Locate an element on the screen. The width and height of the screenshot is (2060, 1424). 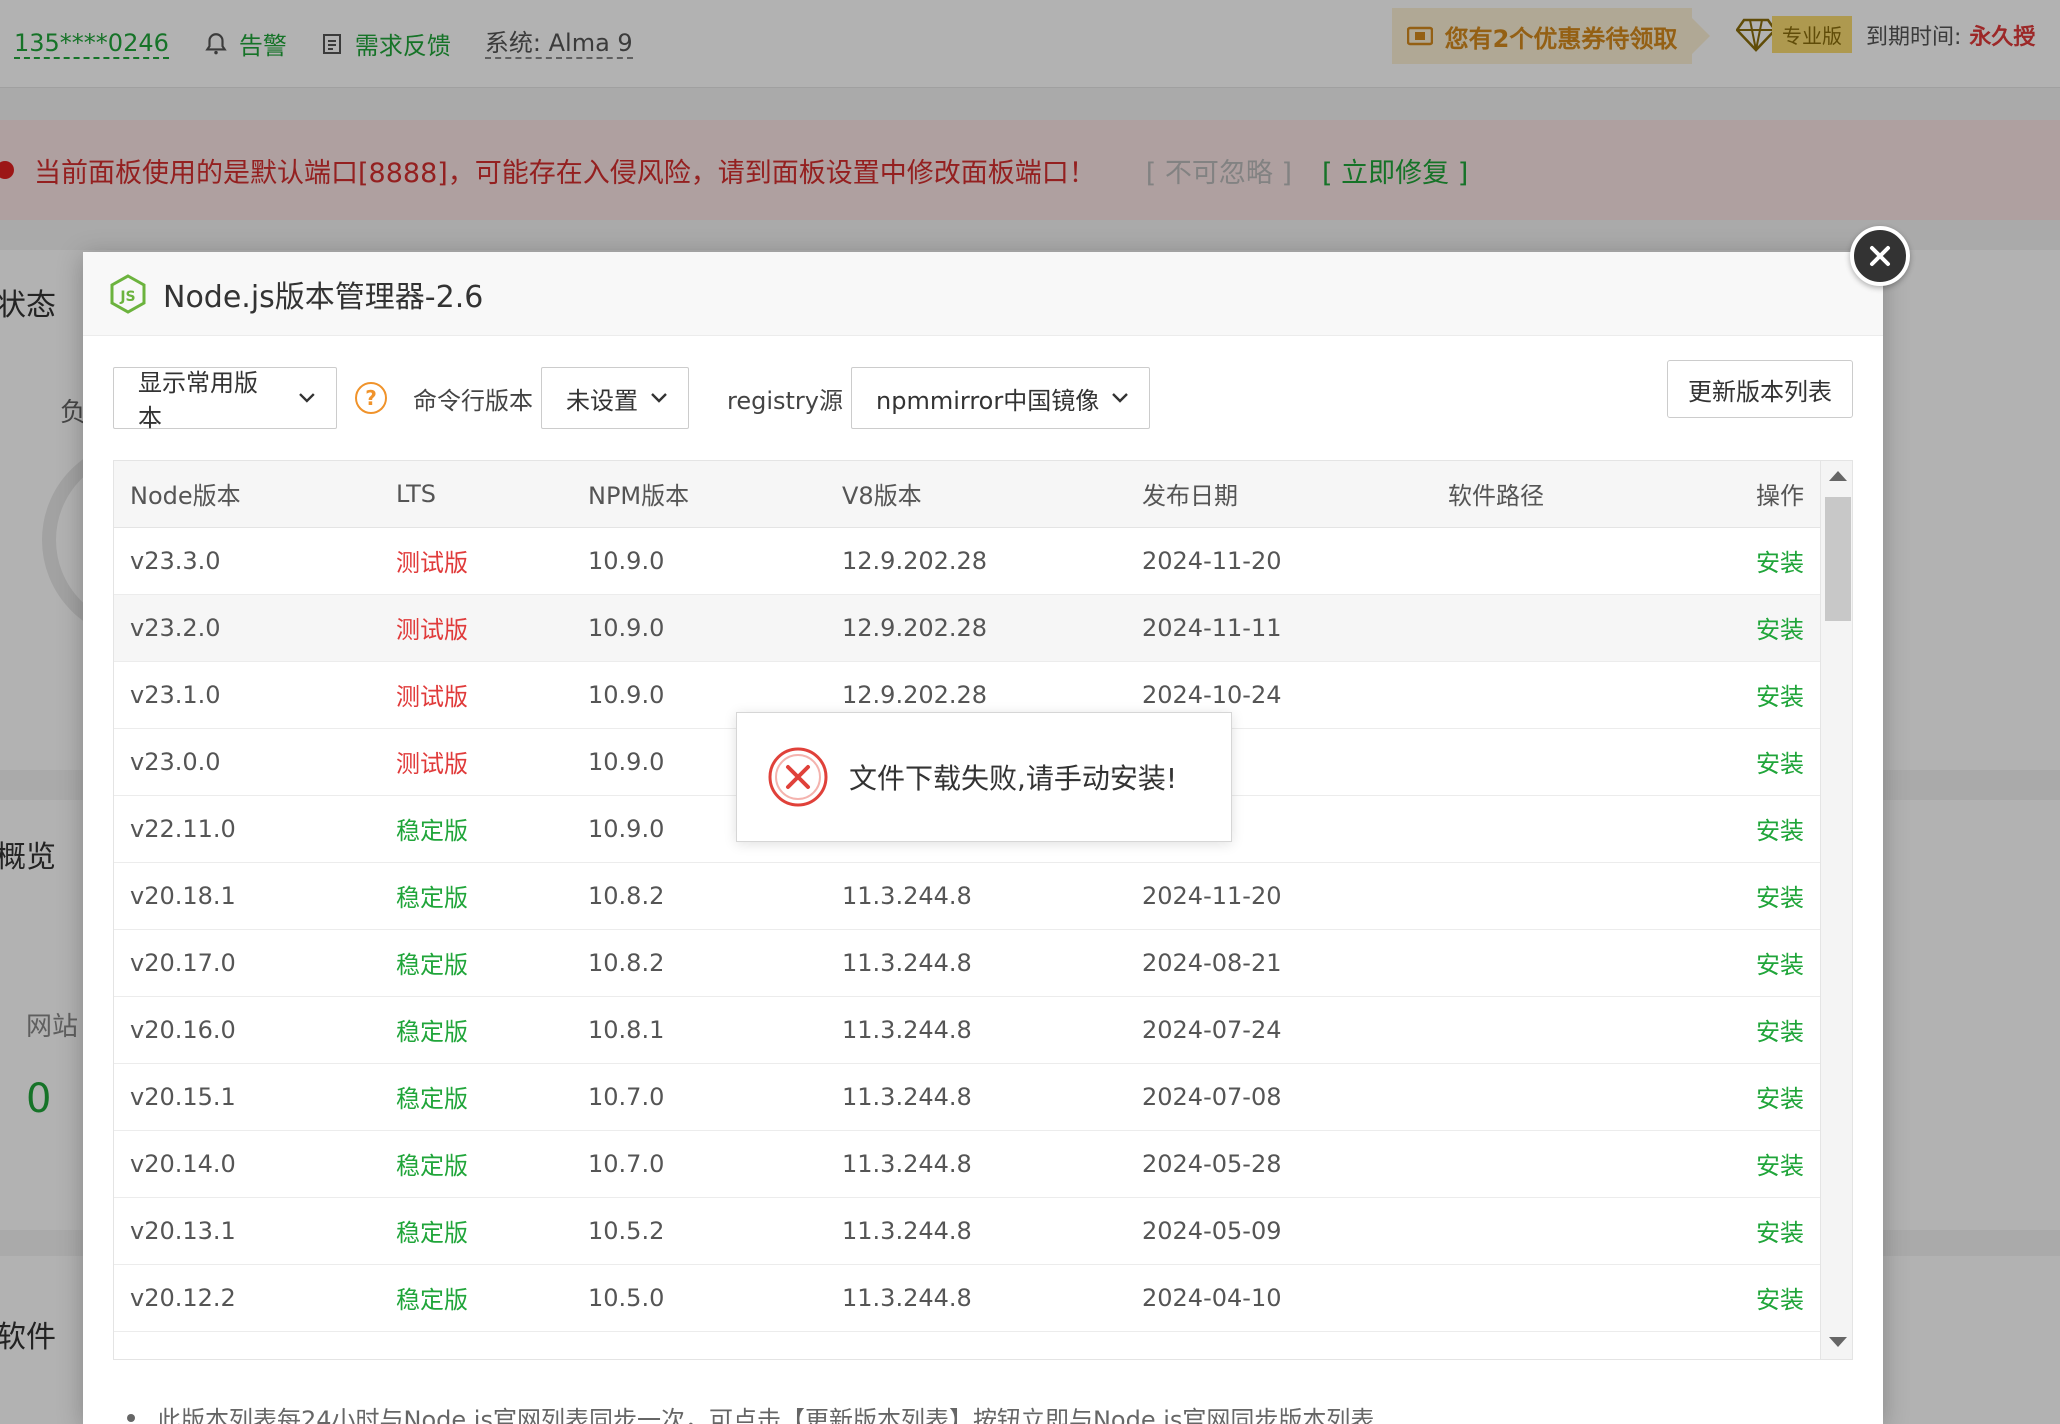
cli-version-label: 命令行版本 is located at coordinates (473, 400).